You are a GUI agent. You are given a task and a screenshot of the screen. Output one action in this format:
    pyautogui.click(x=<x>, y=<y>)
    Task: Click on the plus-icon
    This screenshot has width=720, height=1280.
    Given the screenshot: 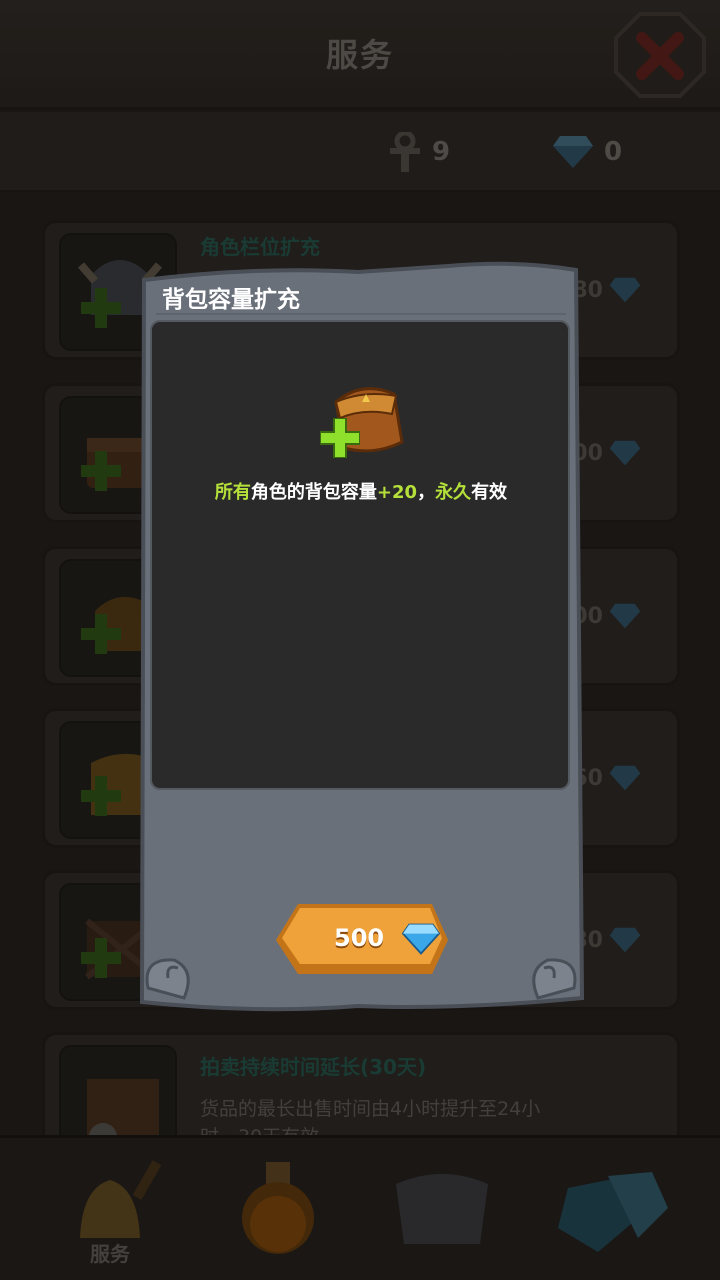 What is the action you would take?
    pyautogui.click(x=340, y=438)
    